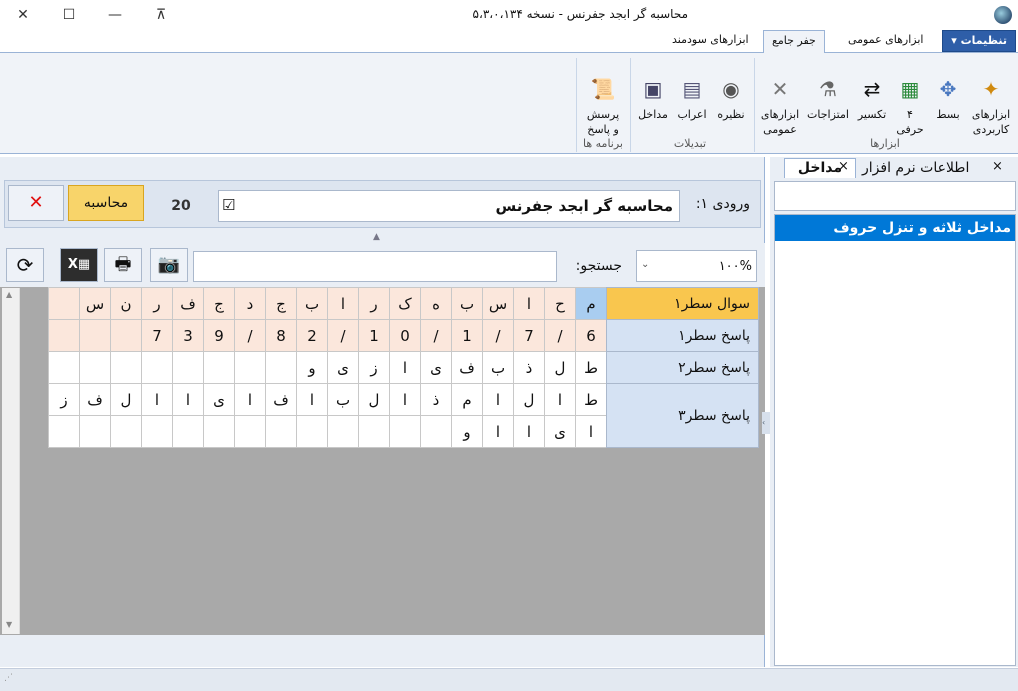  Describe the element at coordinates (682, 303) in the screenshot. I see `row-header: سوال سطر۱` at that location.